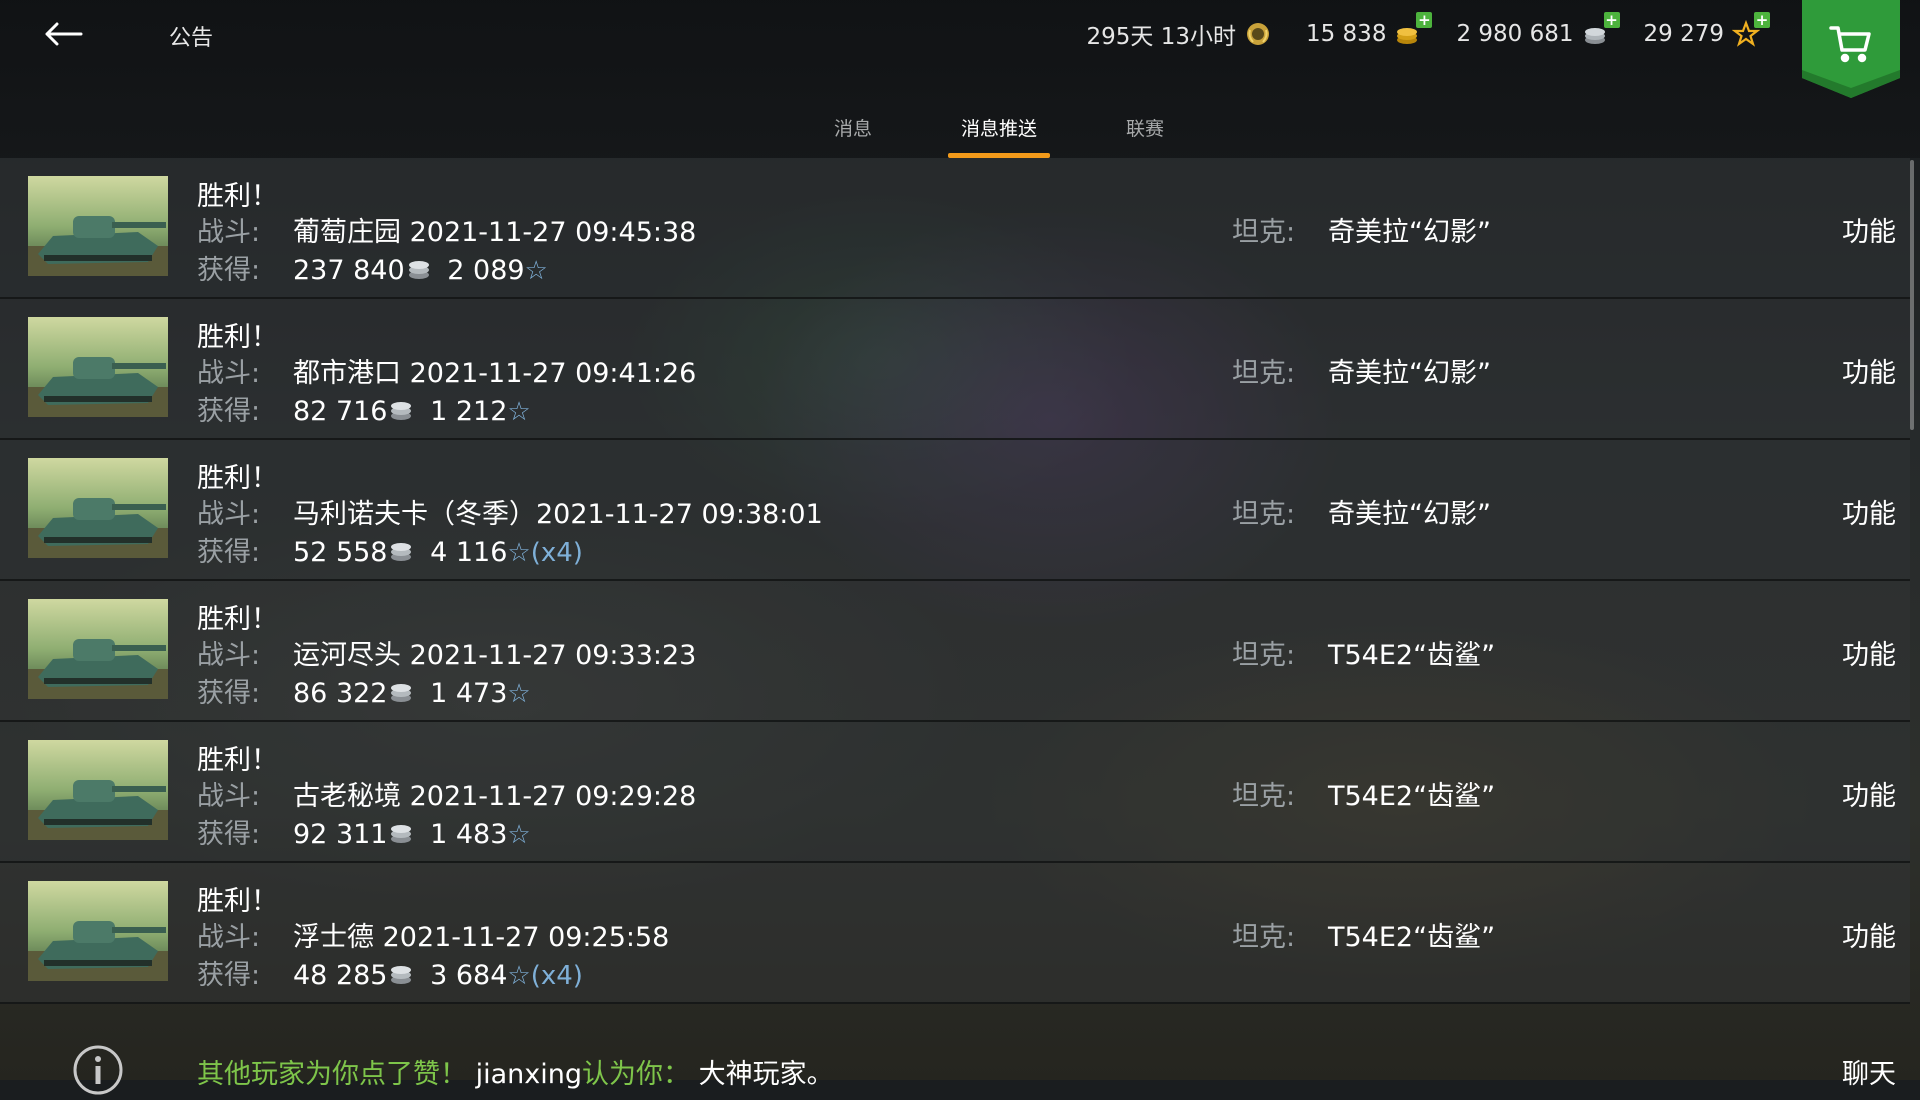 This screenshot has height=1100, width=1920. I want to click on silver-value: 2 980 681, so click(1515, 34).